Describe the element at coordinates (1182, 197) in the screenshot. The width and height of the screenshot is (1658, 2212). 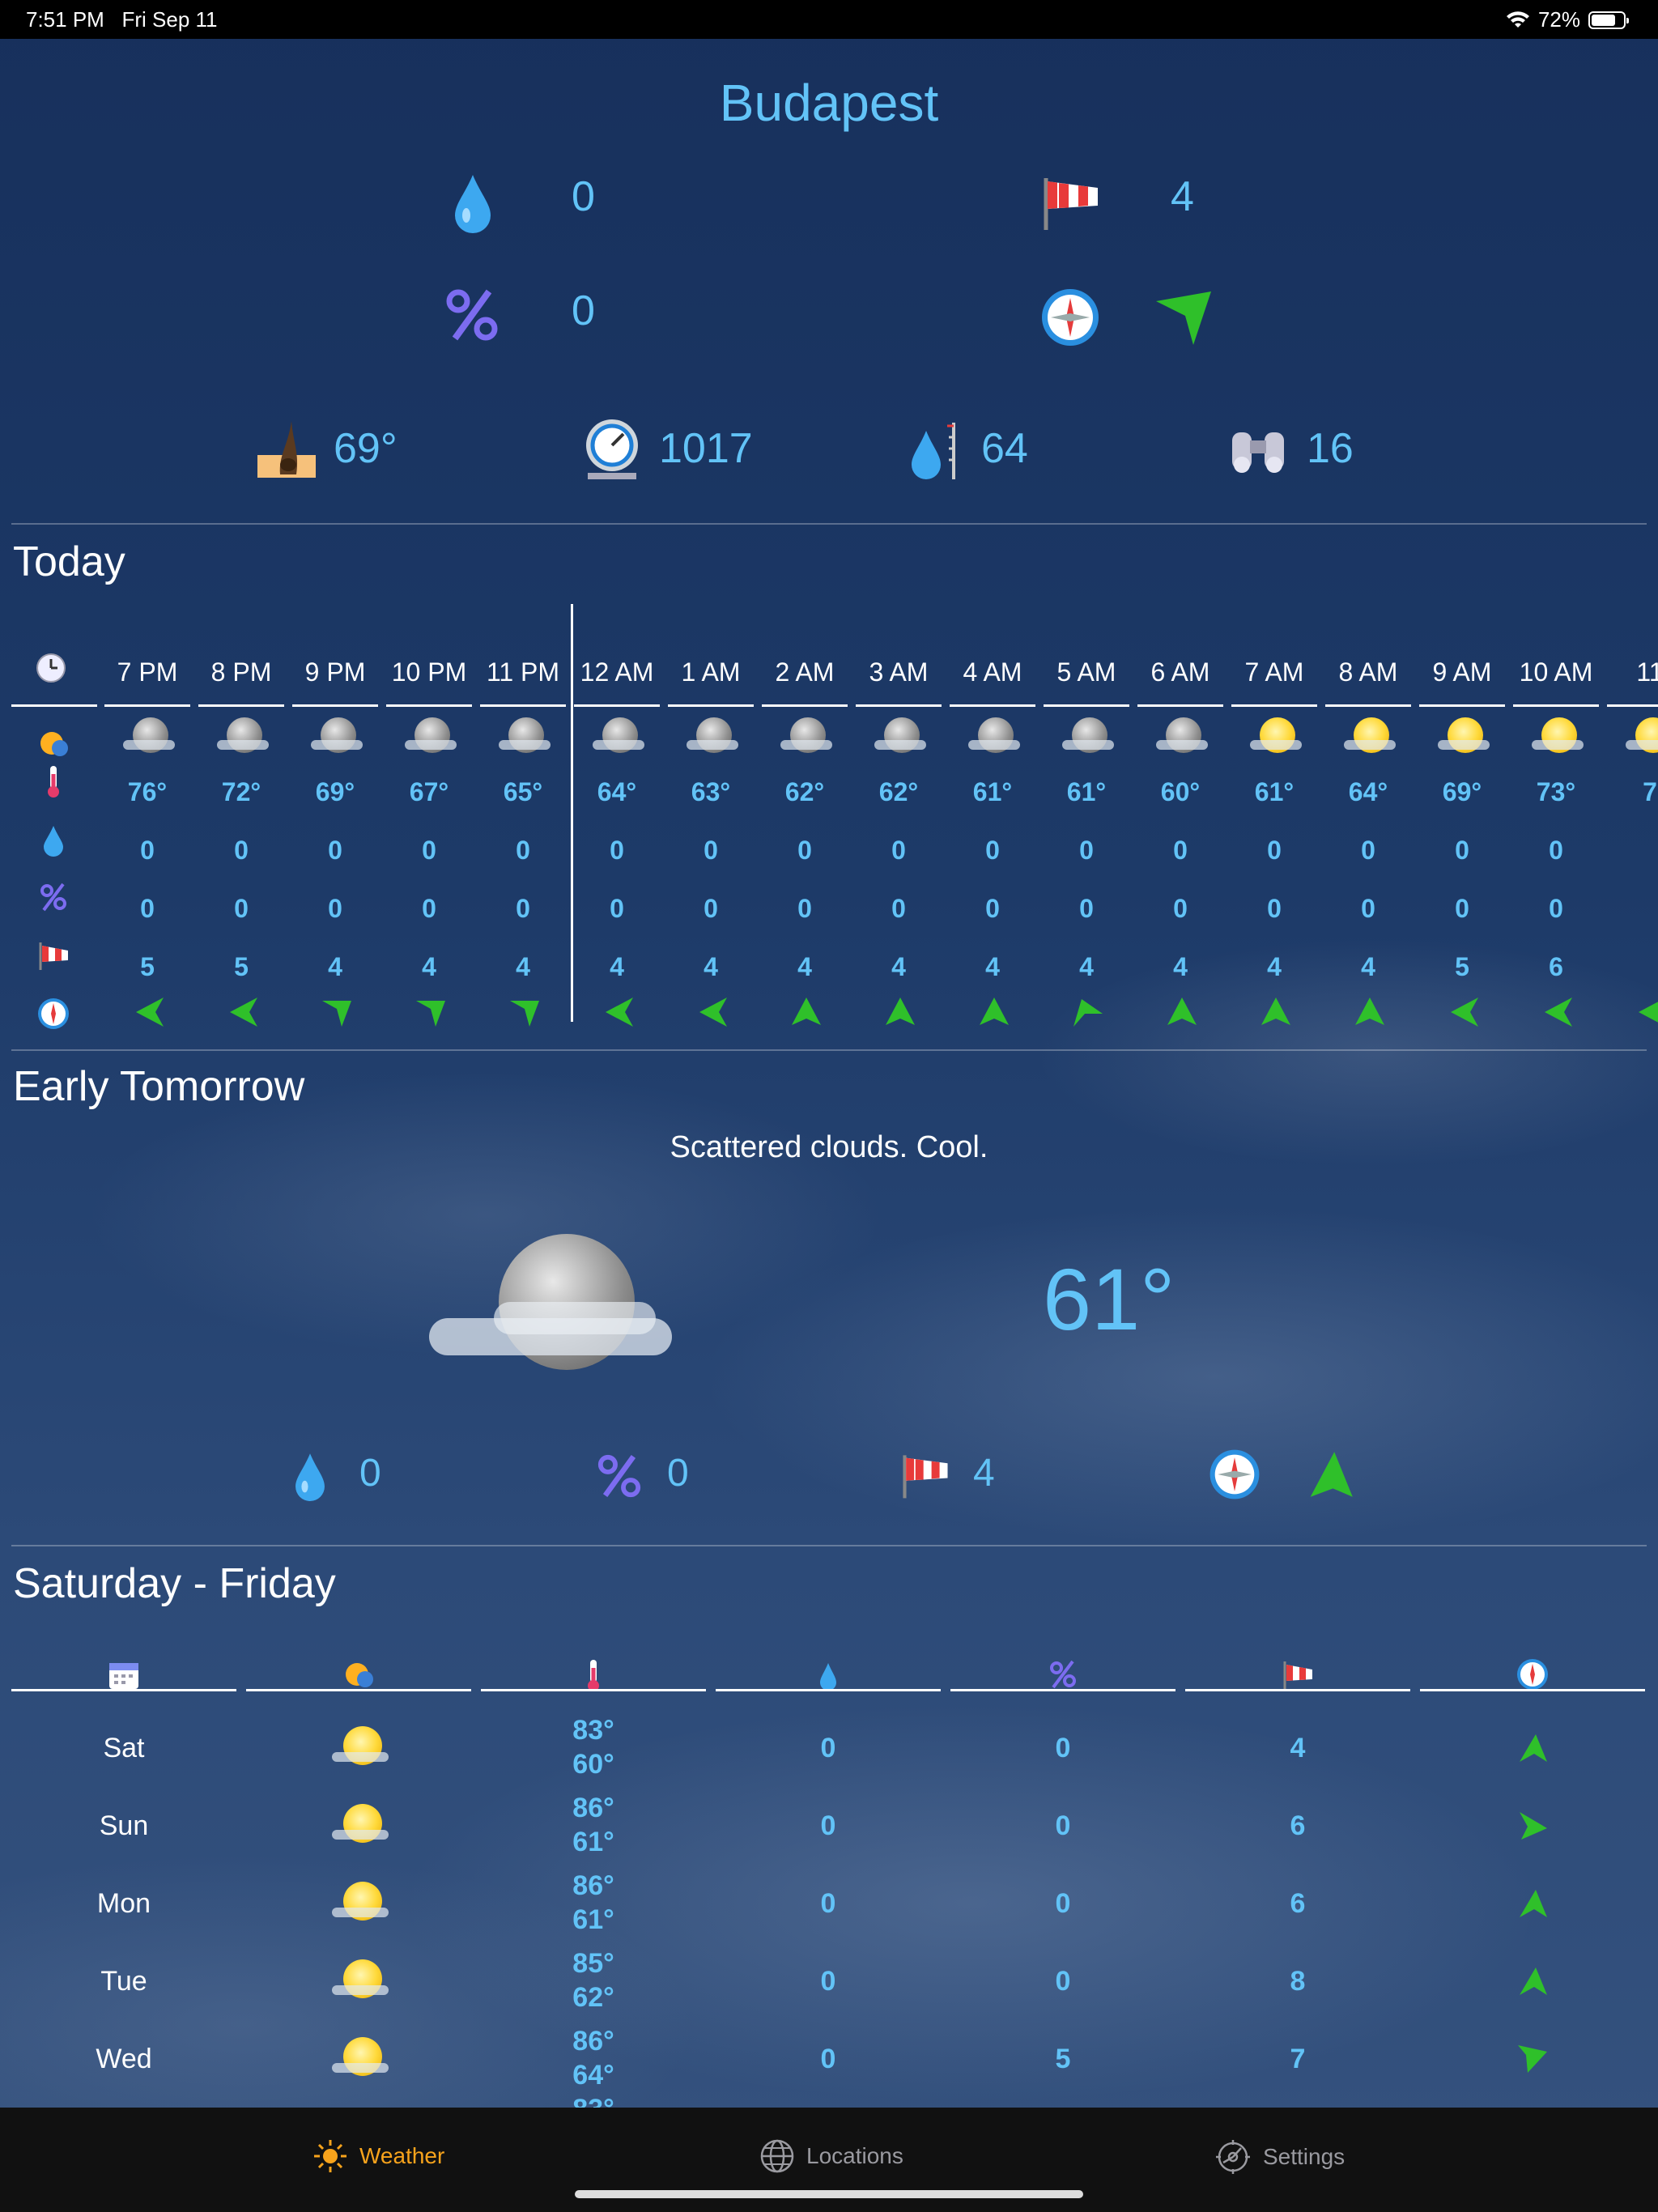
I see `current-wind: 4` at that location.